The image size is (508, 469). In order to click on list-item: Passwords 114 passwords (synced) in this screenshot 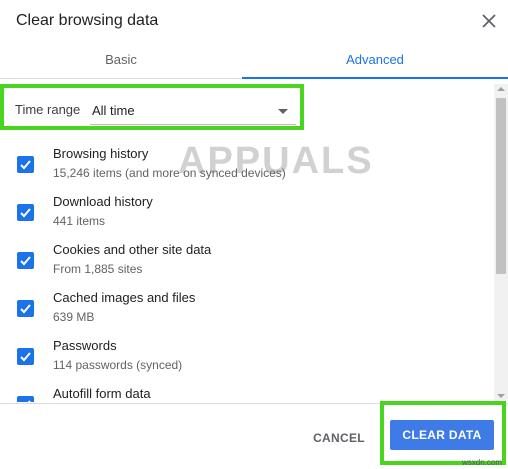, I will do `click(247, 362)`.